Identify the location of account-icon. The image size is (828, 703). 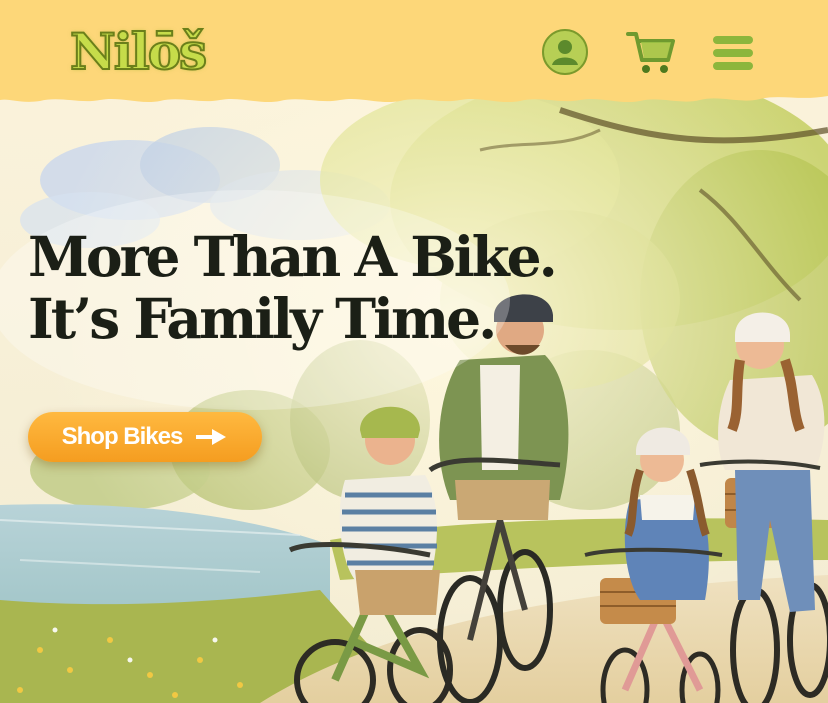
(565, 52).